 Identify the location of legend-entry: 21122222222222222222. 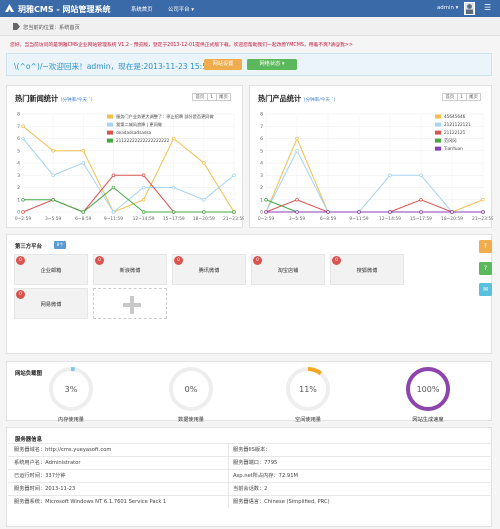
(143, 140).